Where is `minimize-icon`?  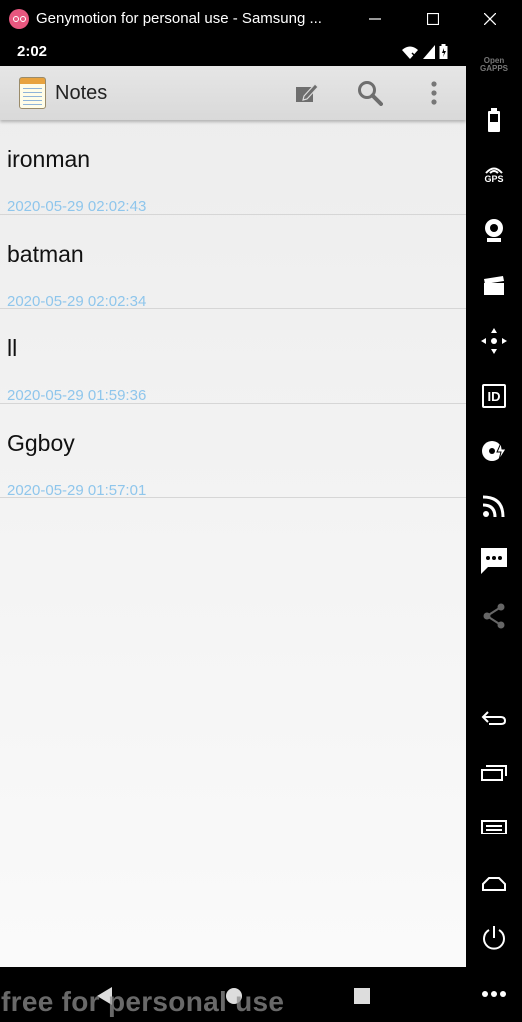 minimize-icon is located at coordinates (375, 18).